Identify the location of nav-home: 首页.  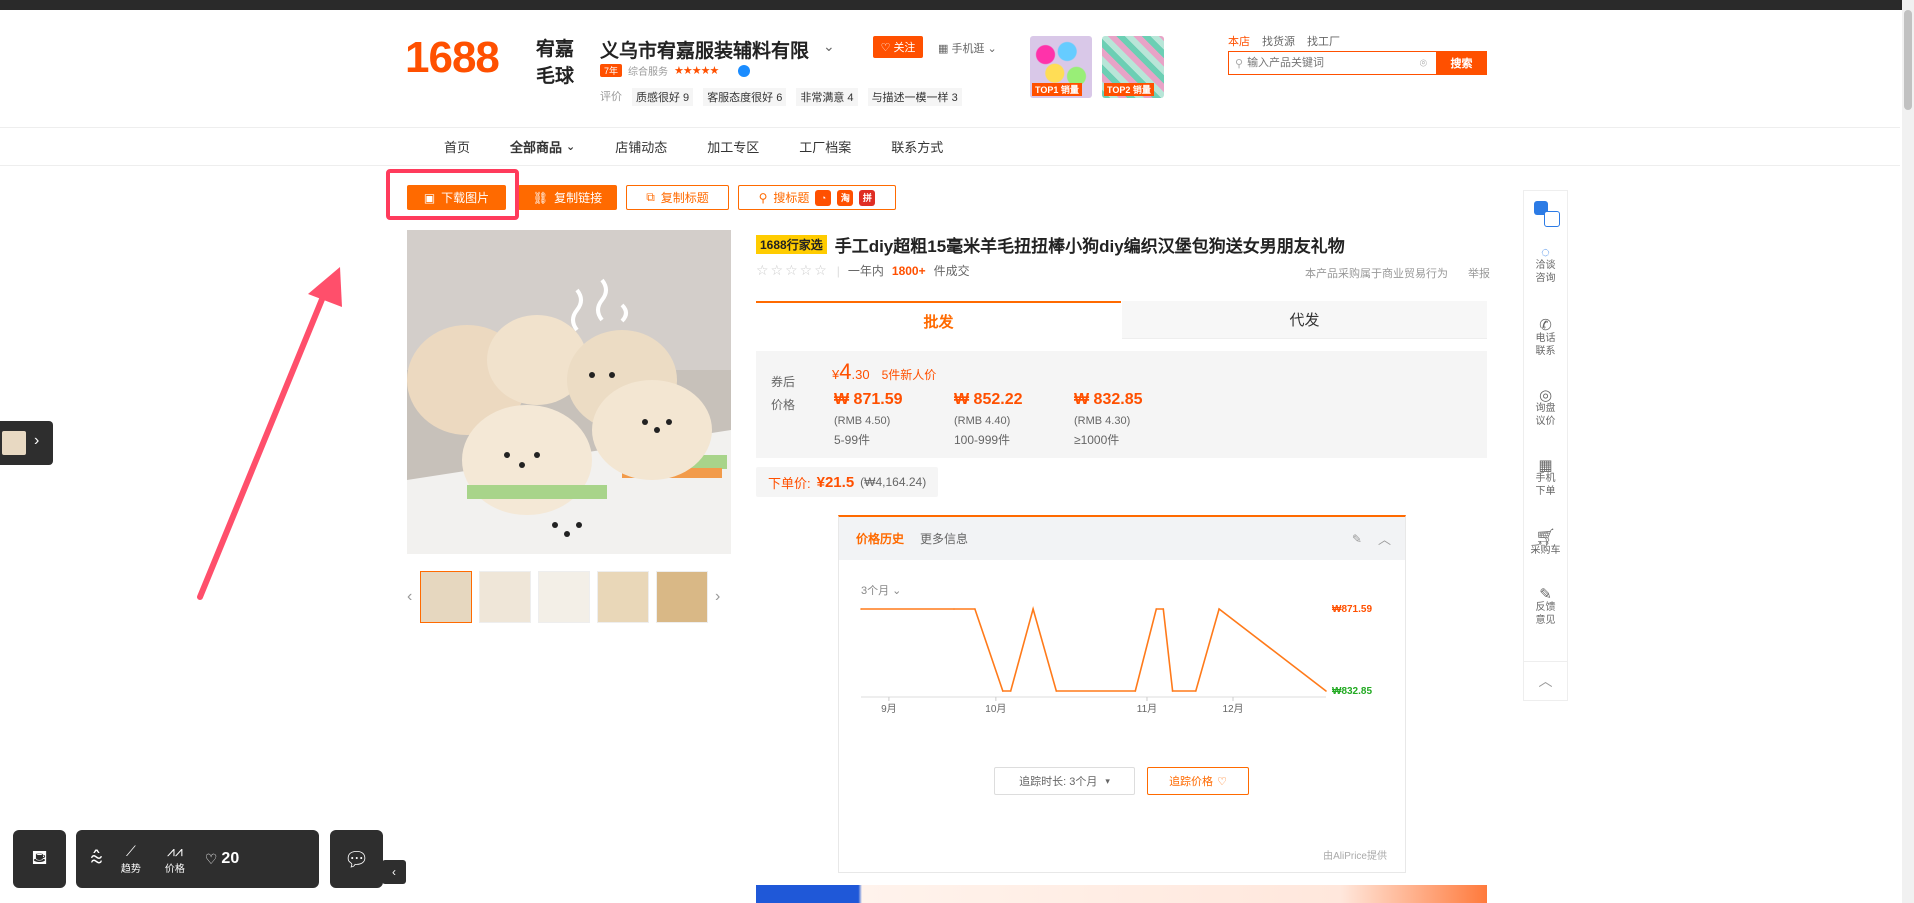
(457, 146).